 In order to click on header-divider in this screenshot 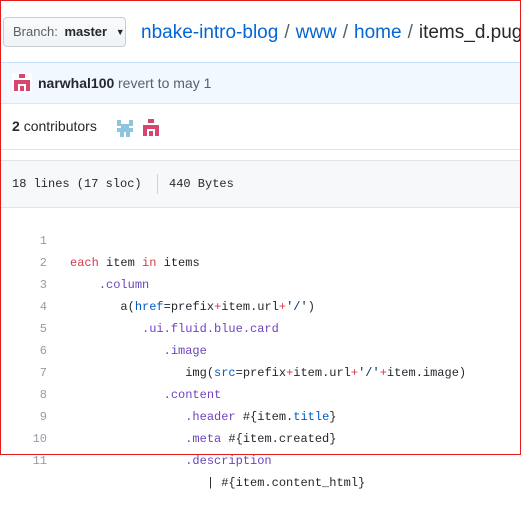, I will do `click(157, 184)`.